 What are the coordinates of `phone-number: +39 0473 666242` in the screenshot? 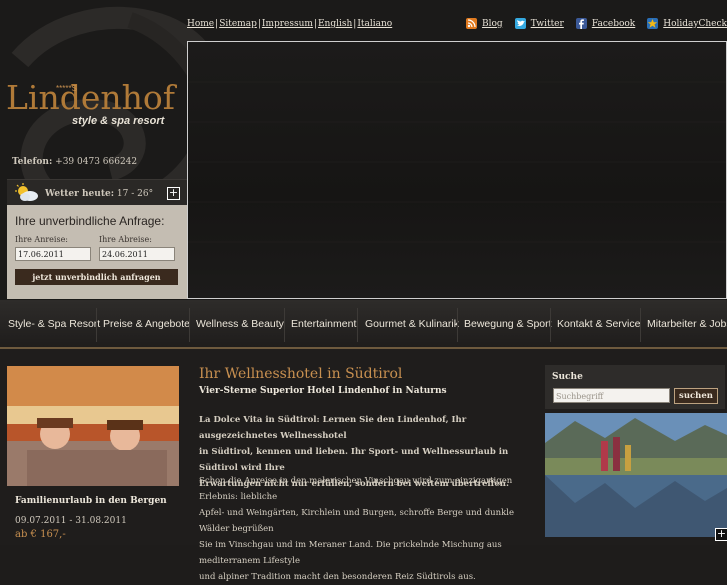 It's located at (96, 162).